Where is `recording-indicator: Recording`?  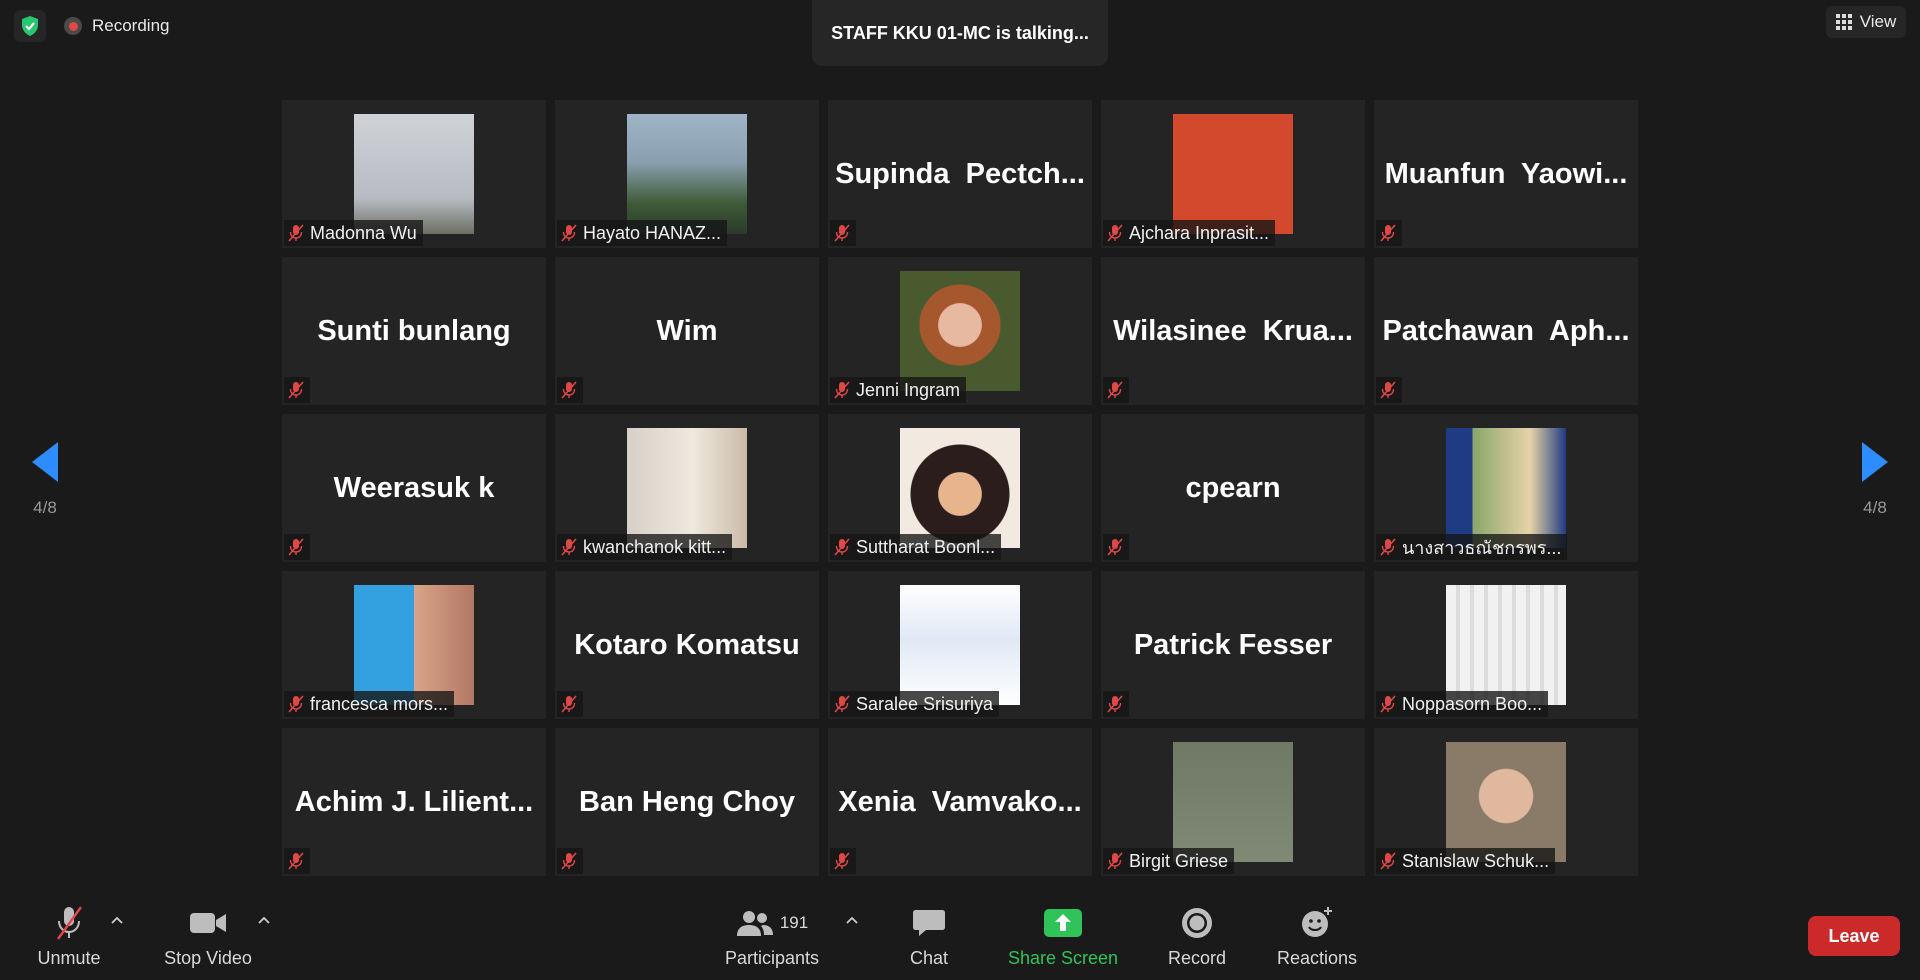 recording-indicator: Recording is located at coordinates (117, 26).